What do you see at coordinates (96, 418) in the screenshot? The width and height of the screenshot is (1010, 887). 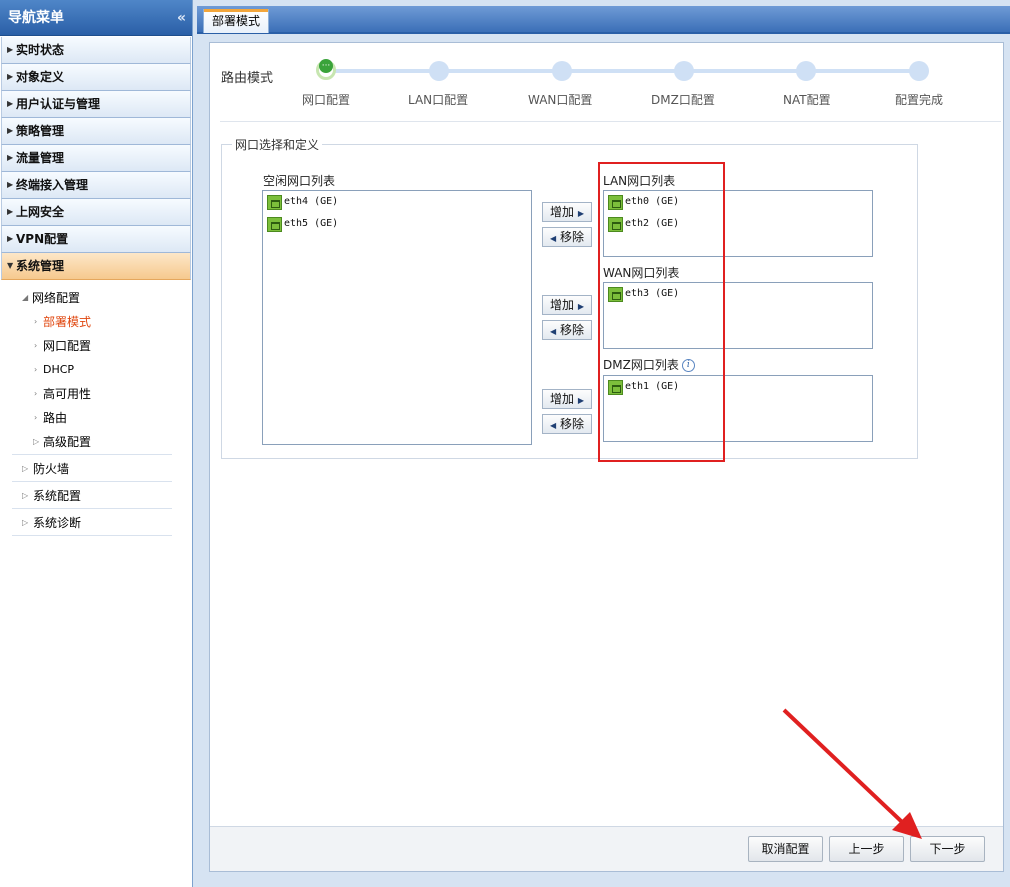 I see `tree-routing: › 路由` at bounding box center [96, 418].